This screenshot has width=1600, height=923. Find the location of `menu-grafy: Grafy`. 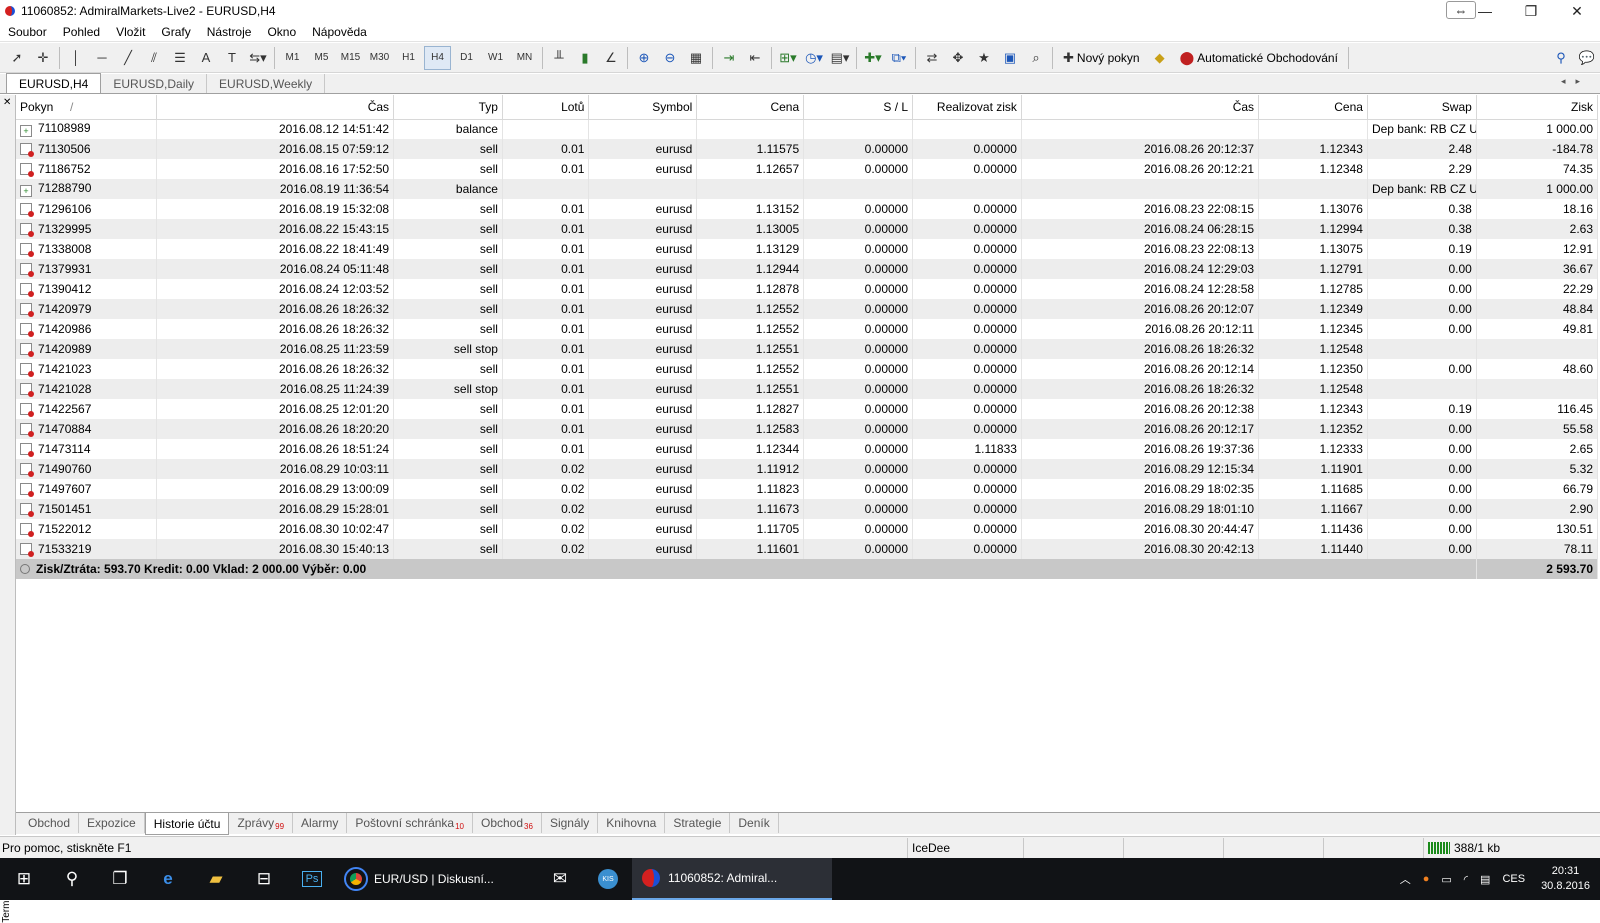

menu-grafy: Grafy is located at coordinates (175, 32).